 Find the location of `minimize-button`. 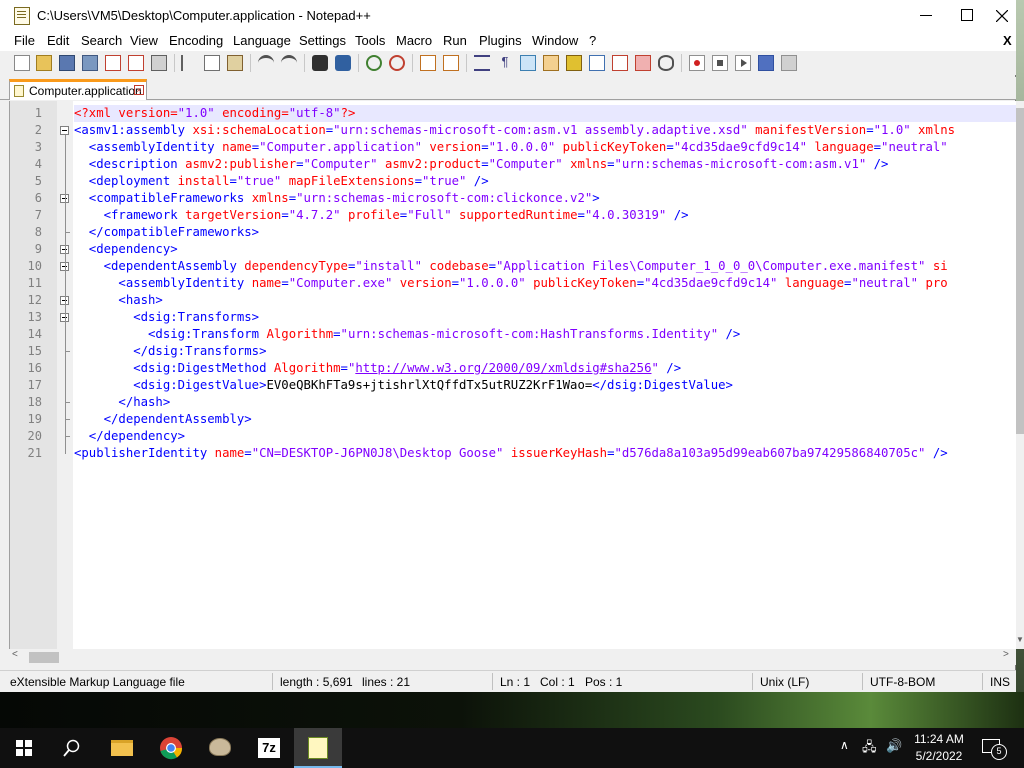

minimize-button is located at coordinates (926, 15).